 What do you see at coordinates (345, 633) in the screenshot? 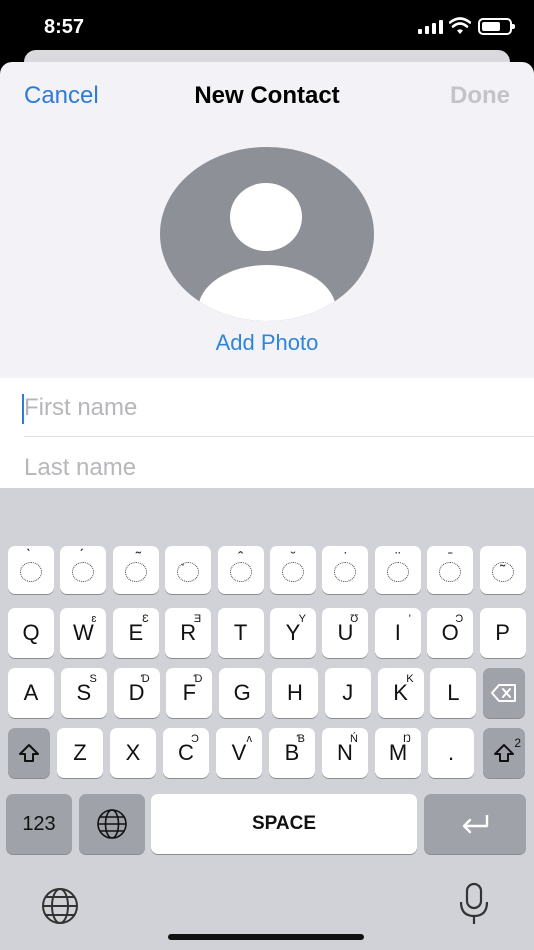
I see `key-u: UƱ` at bounding box center [345, 633].